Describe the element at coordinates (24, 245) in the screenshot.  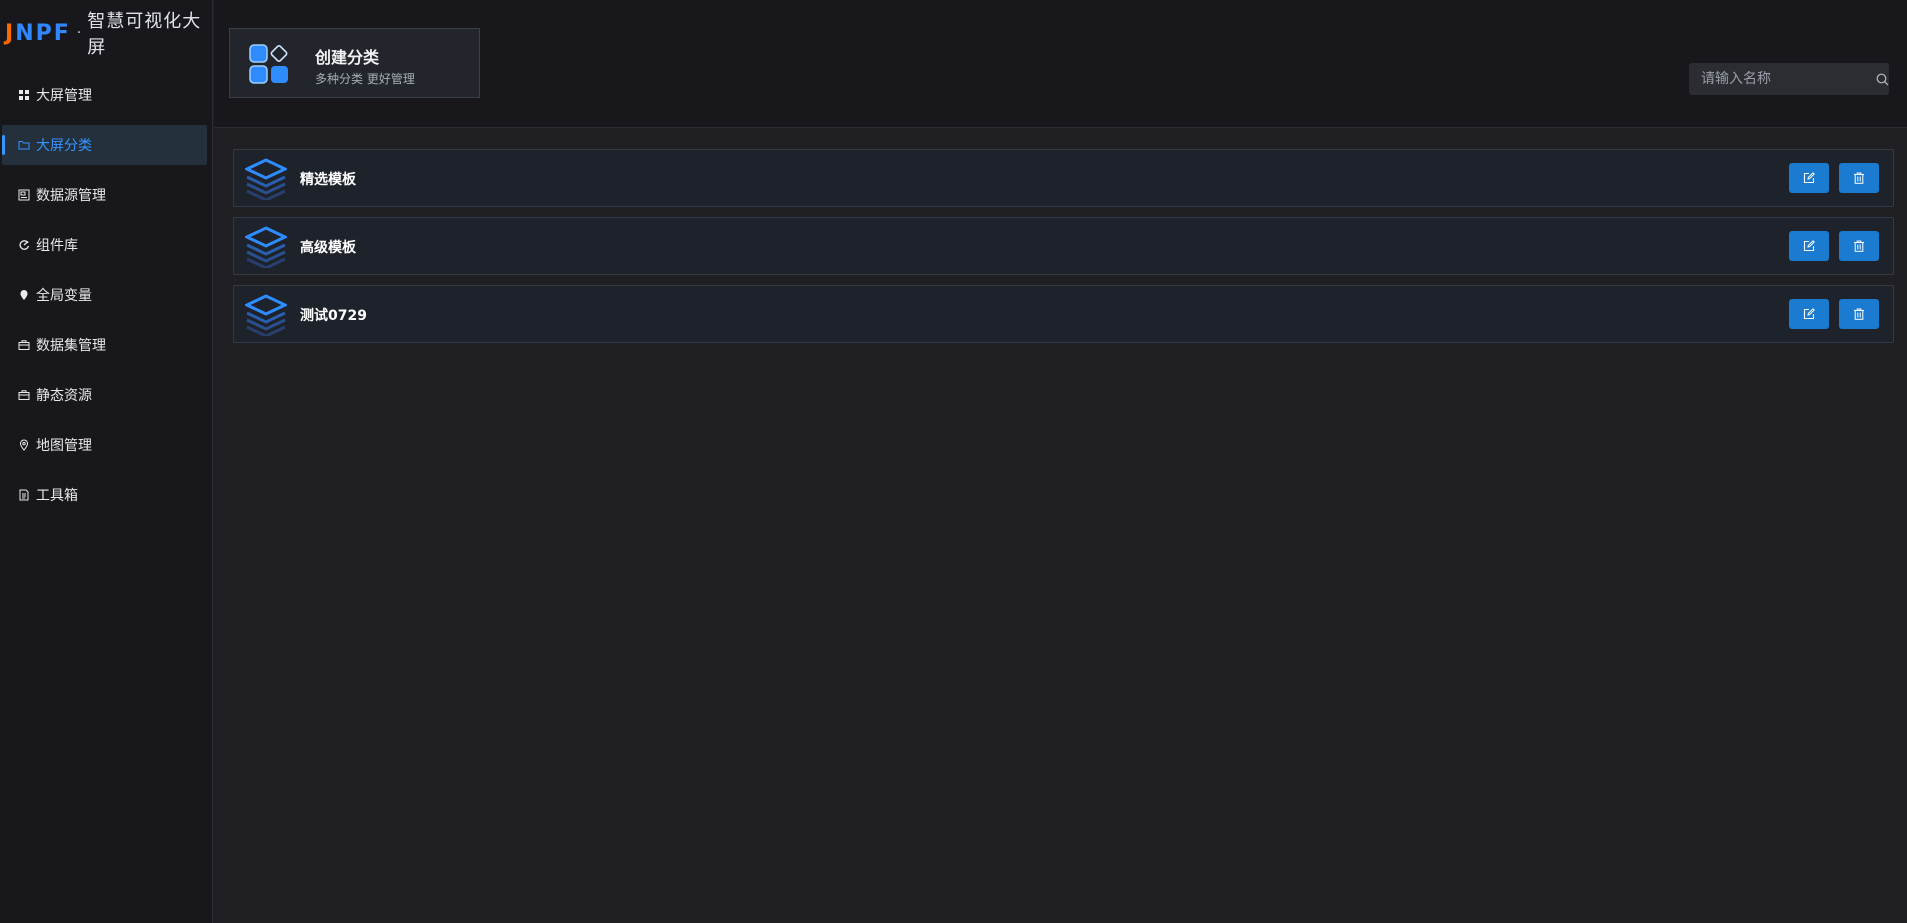
I see `component-icon` at that location.